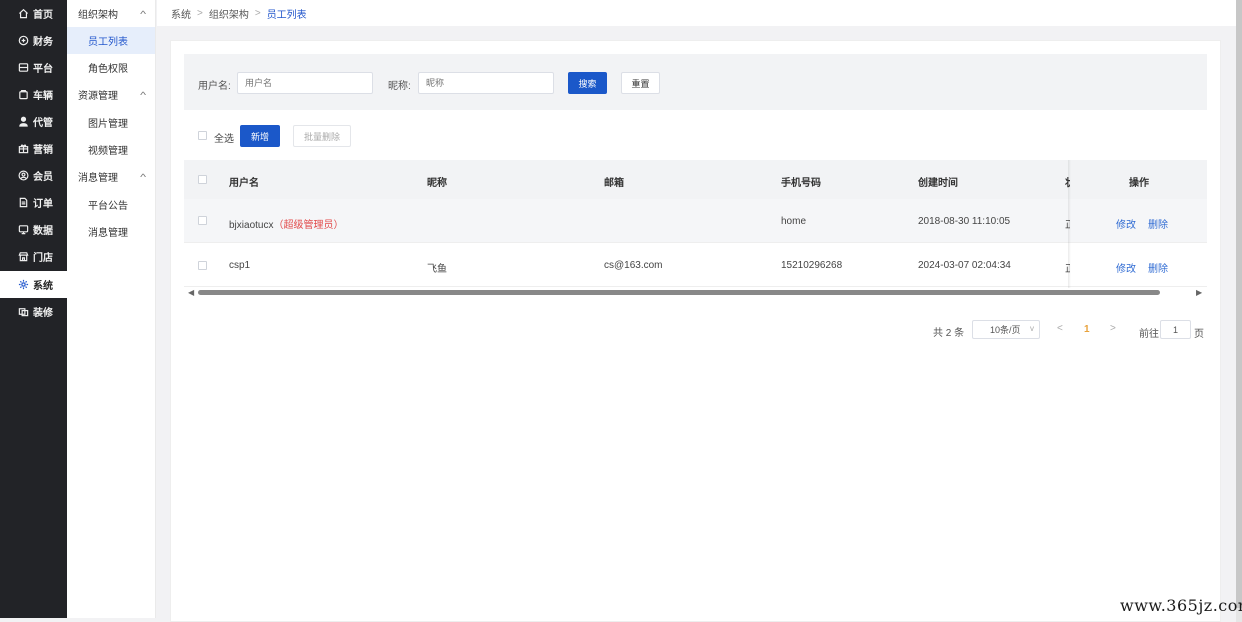  What do you see at coordinates (108, 206) in the screenshot?
I see `subnav-item-label: 平台公告` at bounding box center [108, 206].